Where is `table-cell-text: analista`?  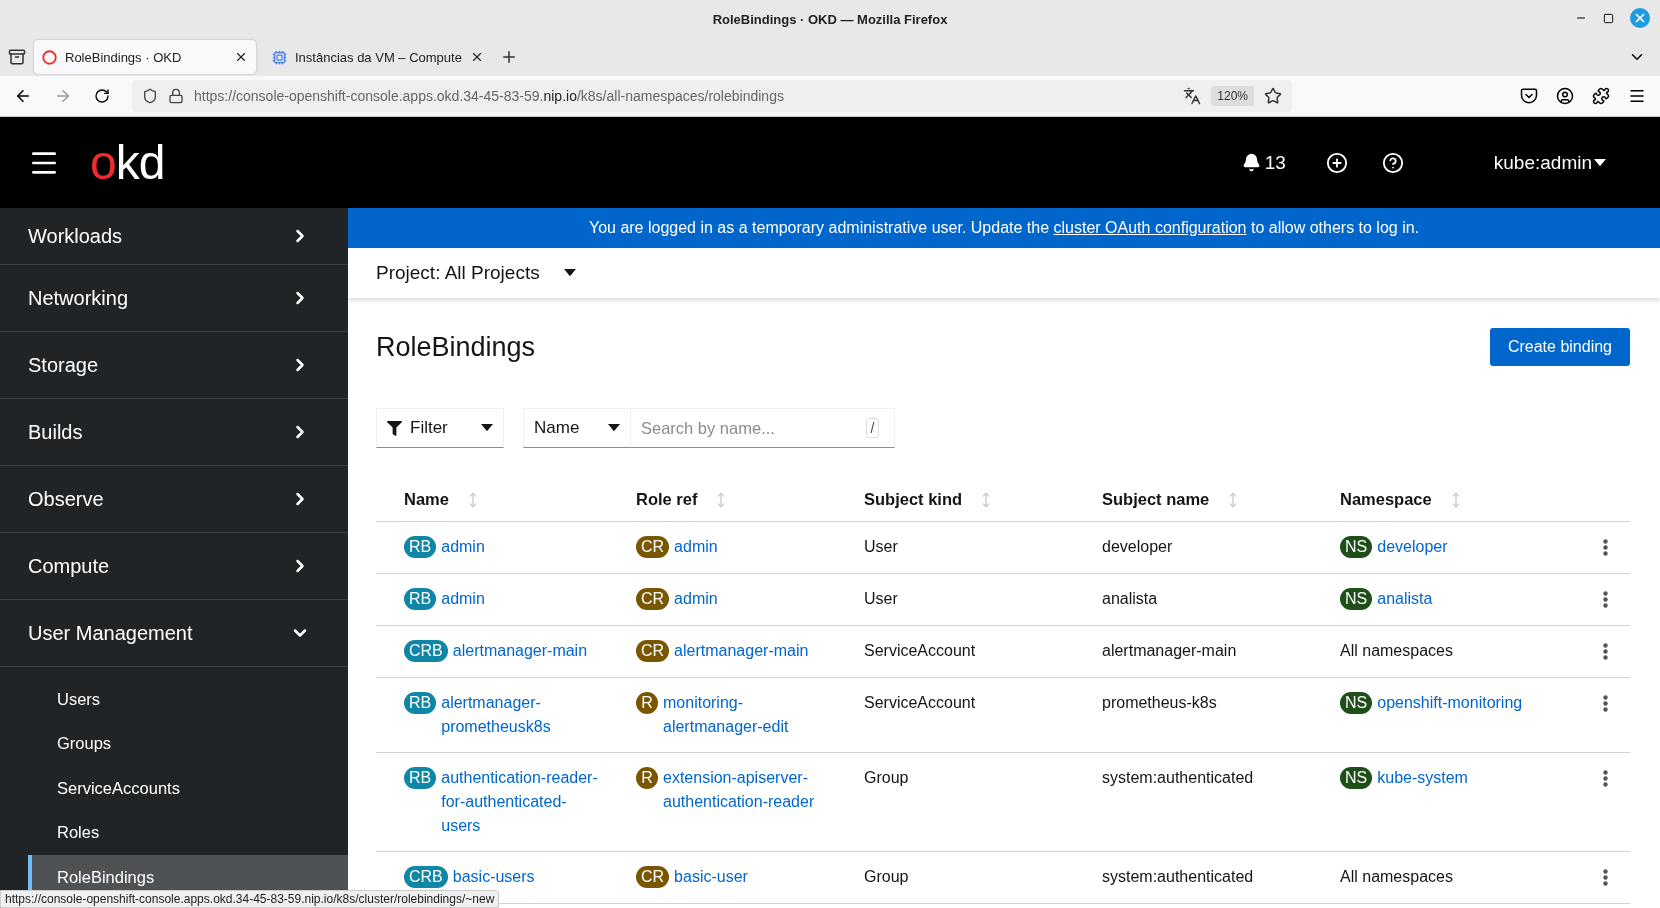
table-cell-text: analista is located at coordinates (1130, 599).